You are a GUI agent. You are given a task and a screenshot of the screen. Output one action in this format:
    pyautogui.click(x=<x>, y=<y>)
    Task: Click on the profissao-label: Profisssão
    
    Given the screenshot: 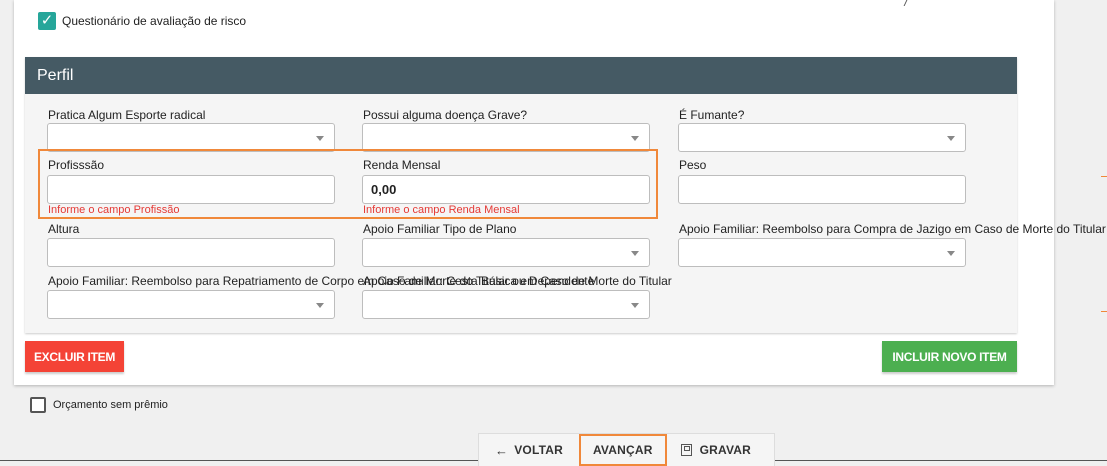 What is the action you would take?
    pyautogui.click(x=76, y=165)
    